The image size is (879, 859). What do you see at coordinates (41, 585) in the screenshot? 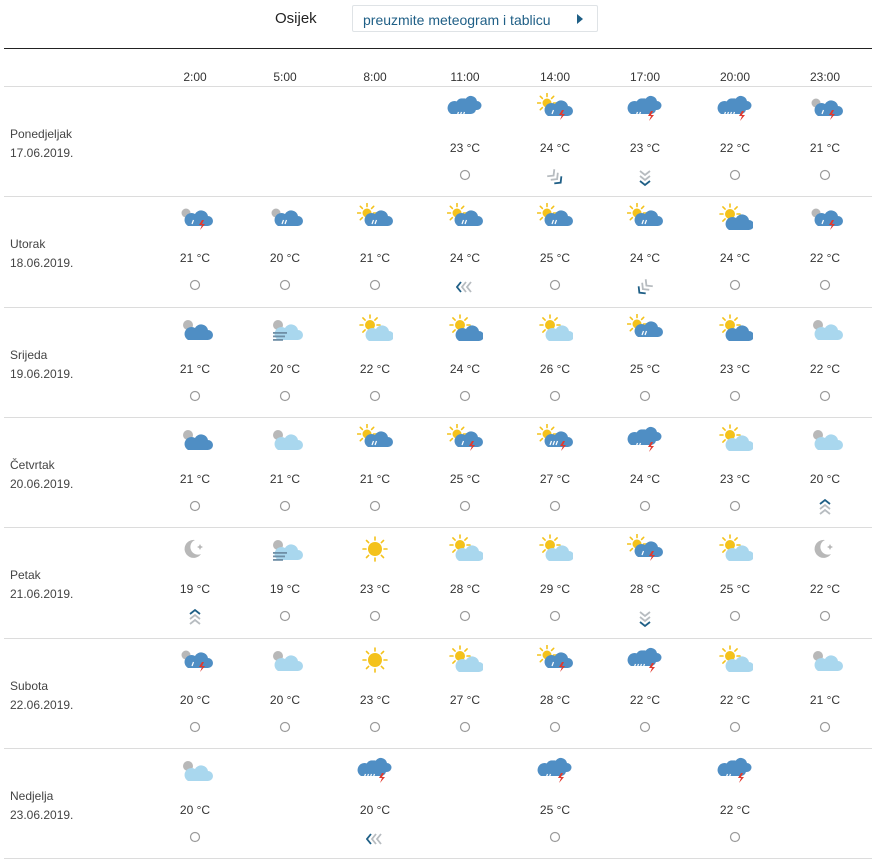
I see `day-label: Petak 21.06.2019.` at bounding box center [41, 585].